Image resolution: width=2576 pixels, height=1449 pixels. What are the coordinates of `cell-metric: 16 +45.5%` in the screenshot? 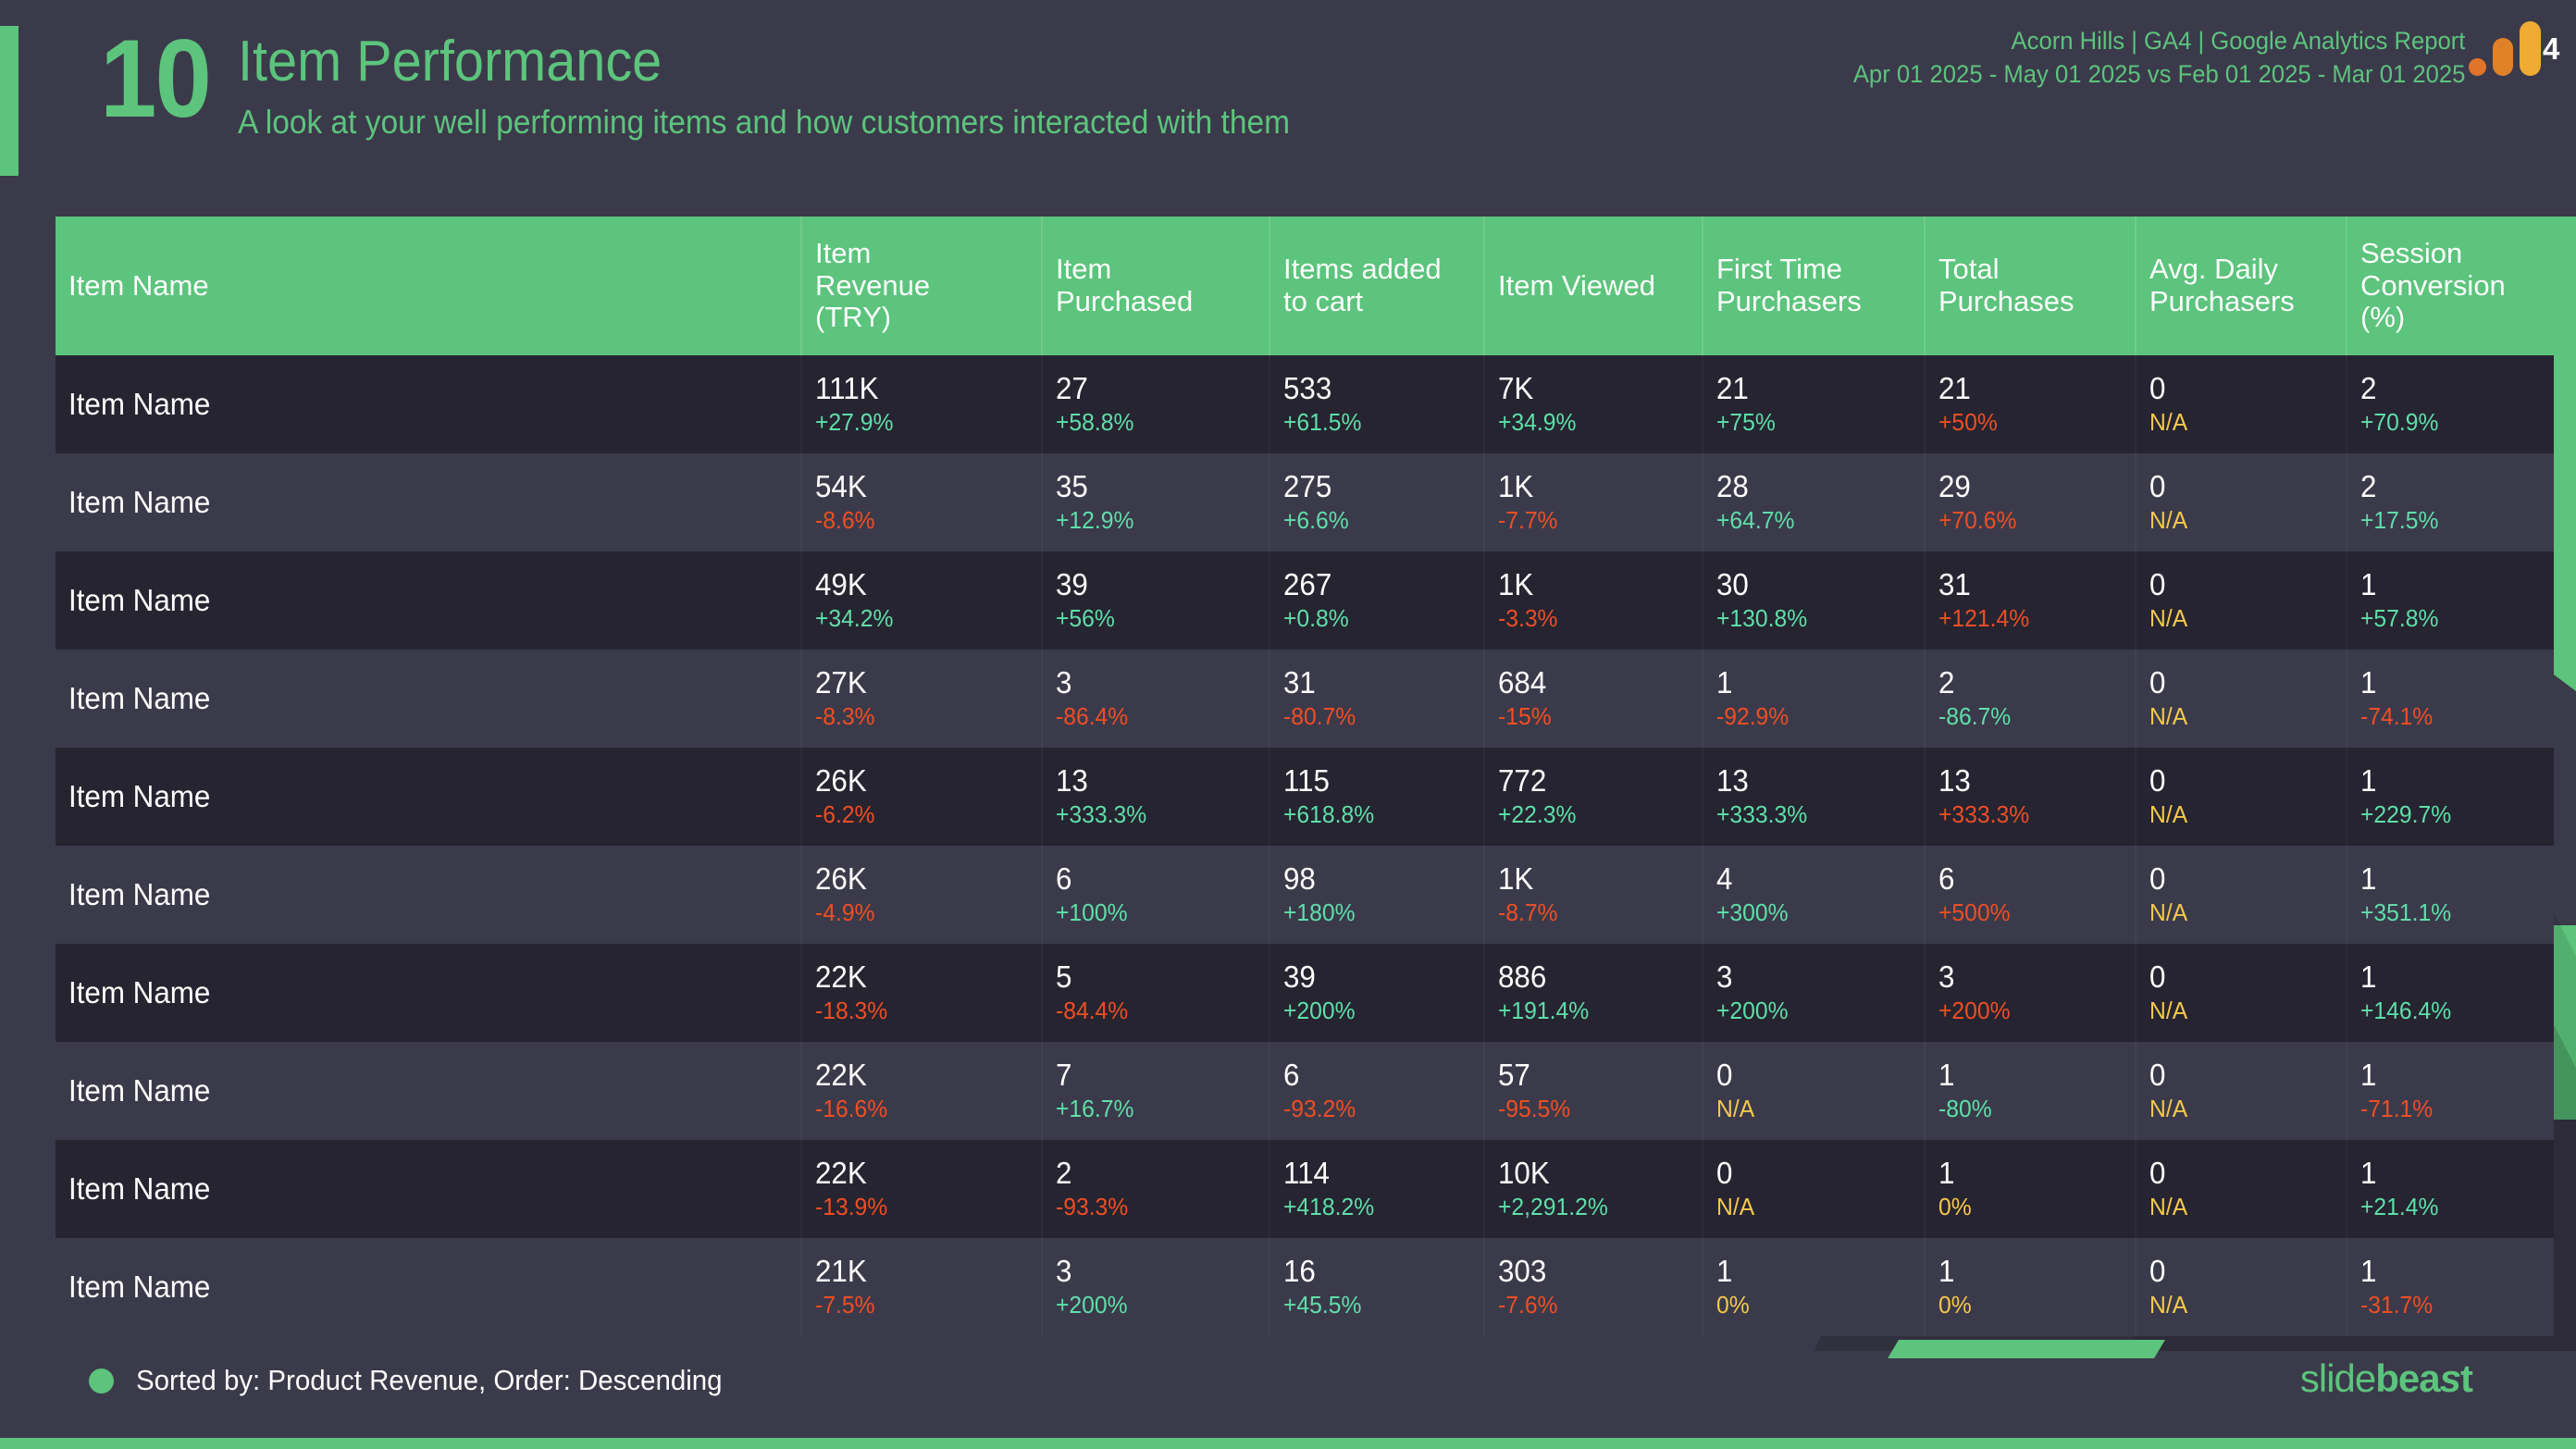 It's located at (1376, 1287).